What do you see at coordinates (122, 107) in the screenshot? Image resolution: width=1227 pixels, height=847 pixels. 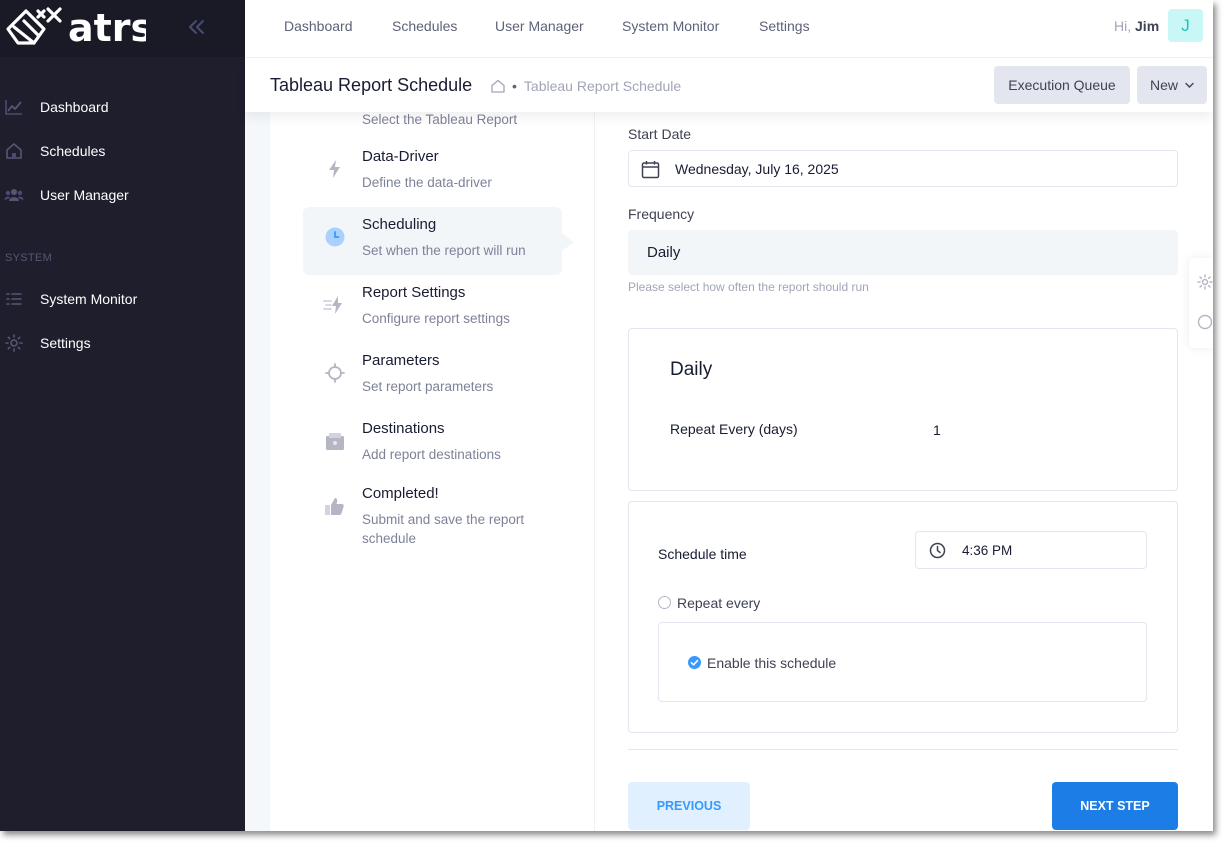 I see `sidebar-item-dashboard: Dashboard` at bounding box center [122, 107].